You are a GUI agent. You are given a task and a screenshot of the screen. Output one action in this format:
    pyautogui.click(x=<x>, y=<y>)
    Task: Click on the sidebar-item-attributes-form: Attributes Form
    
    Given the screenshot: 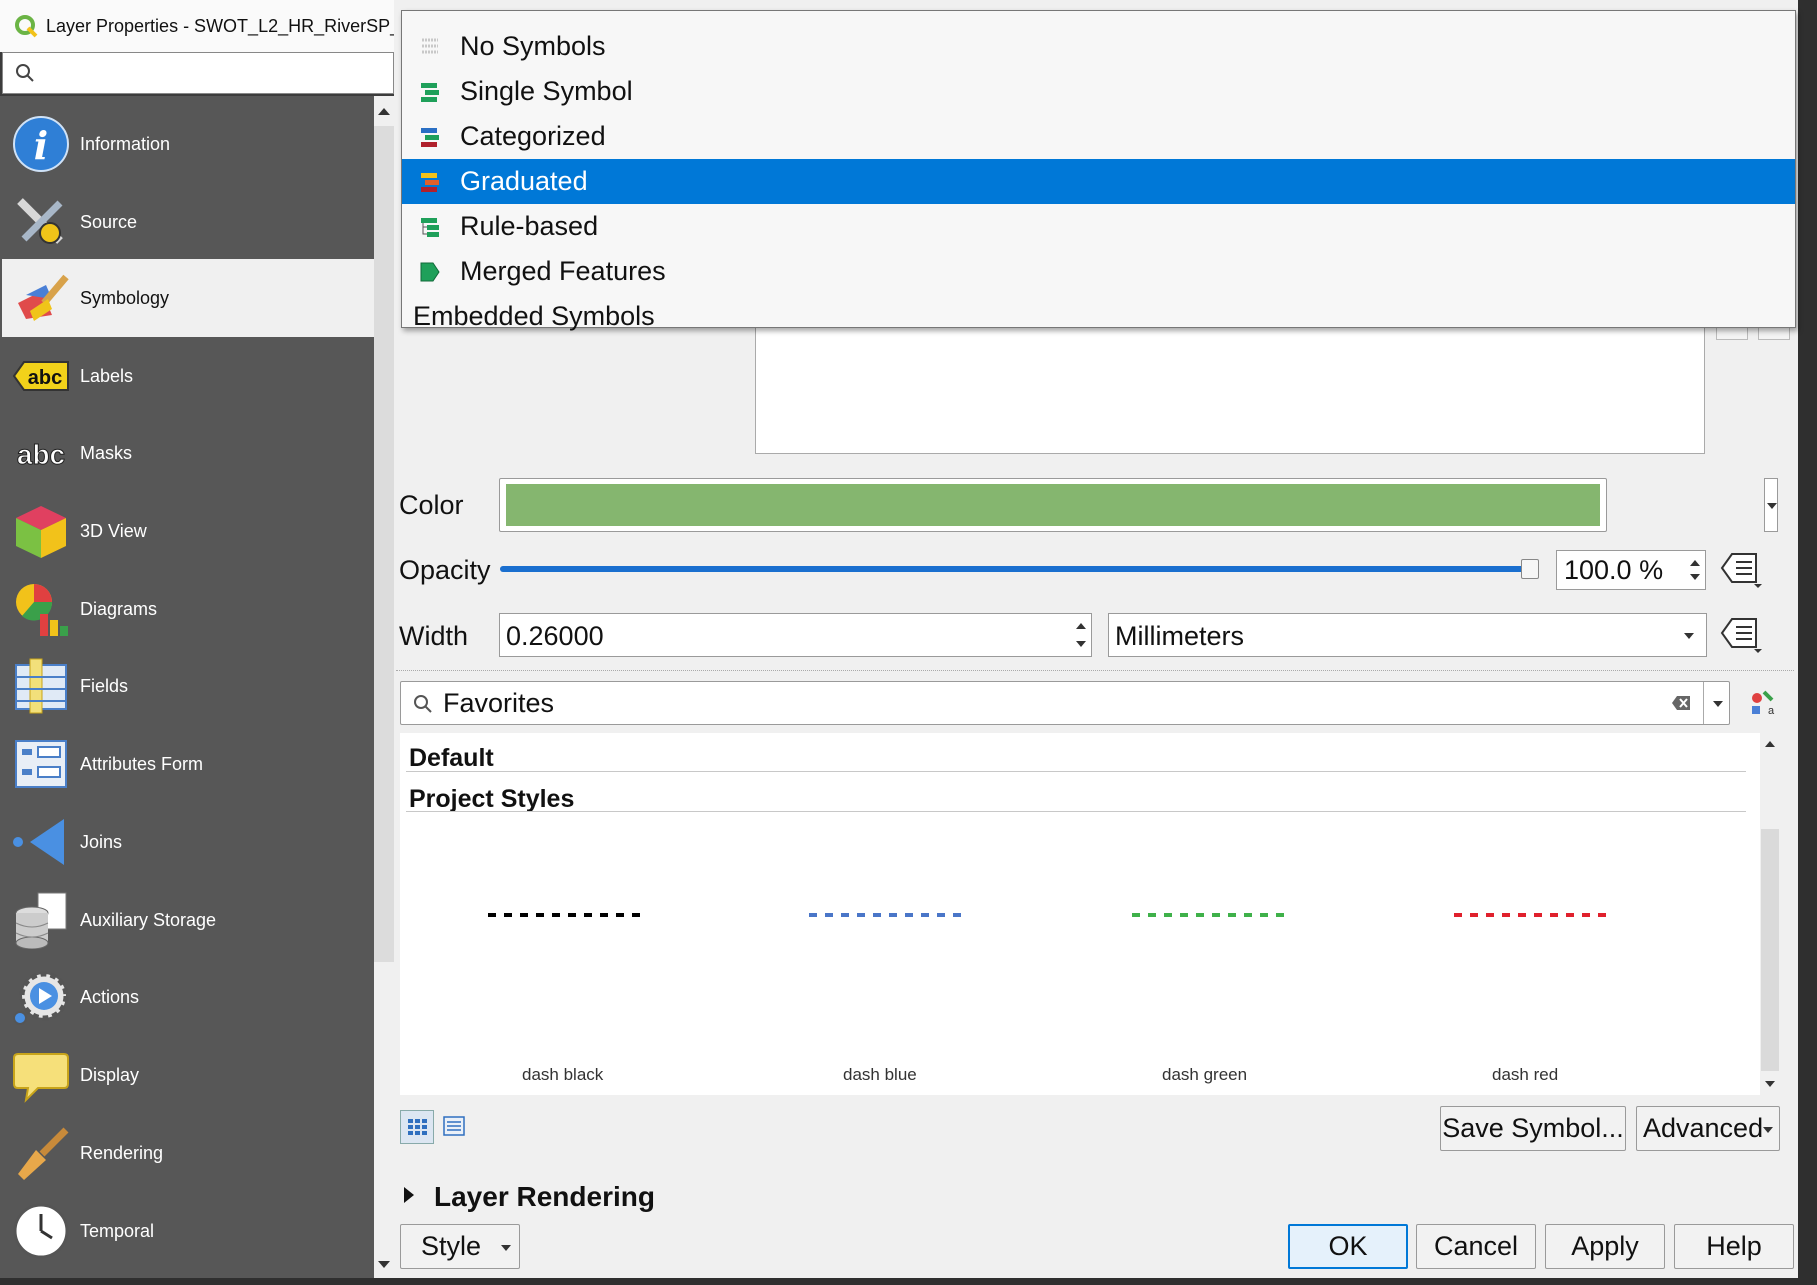 What is the action you would take?
    pyautogui.click(x=188, y=764)
    